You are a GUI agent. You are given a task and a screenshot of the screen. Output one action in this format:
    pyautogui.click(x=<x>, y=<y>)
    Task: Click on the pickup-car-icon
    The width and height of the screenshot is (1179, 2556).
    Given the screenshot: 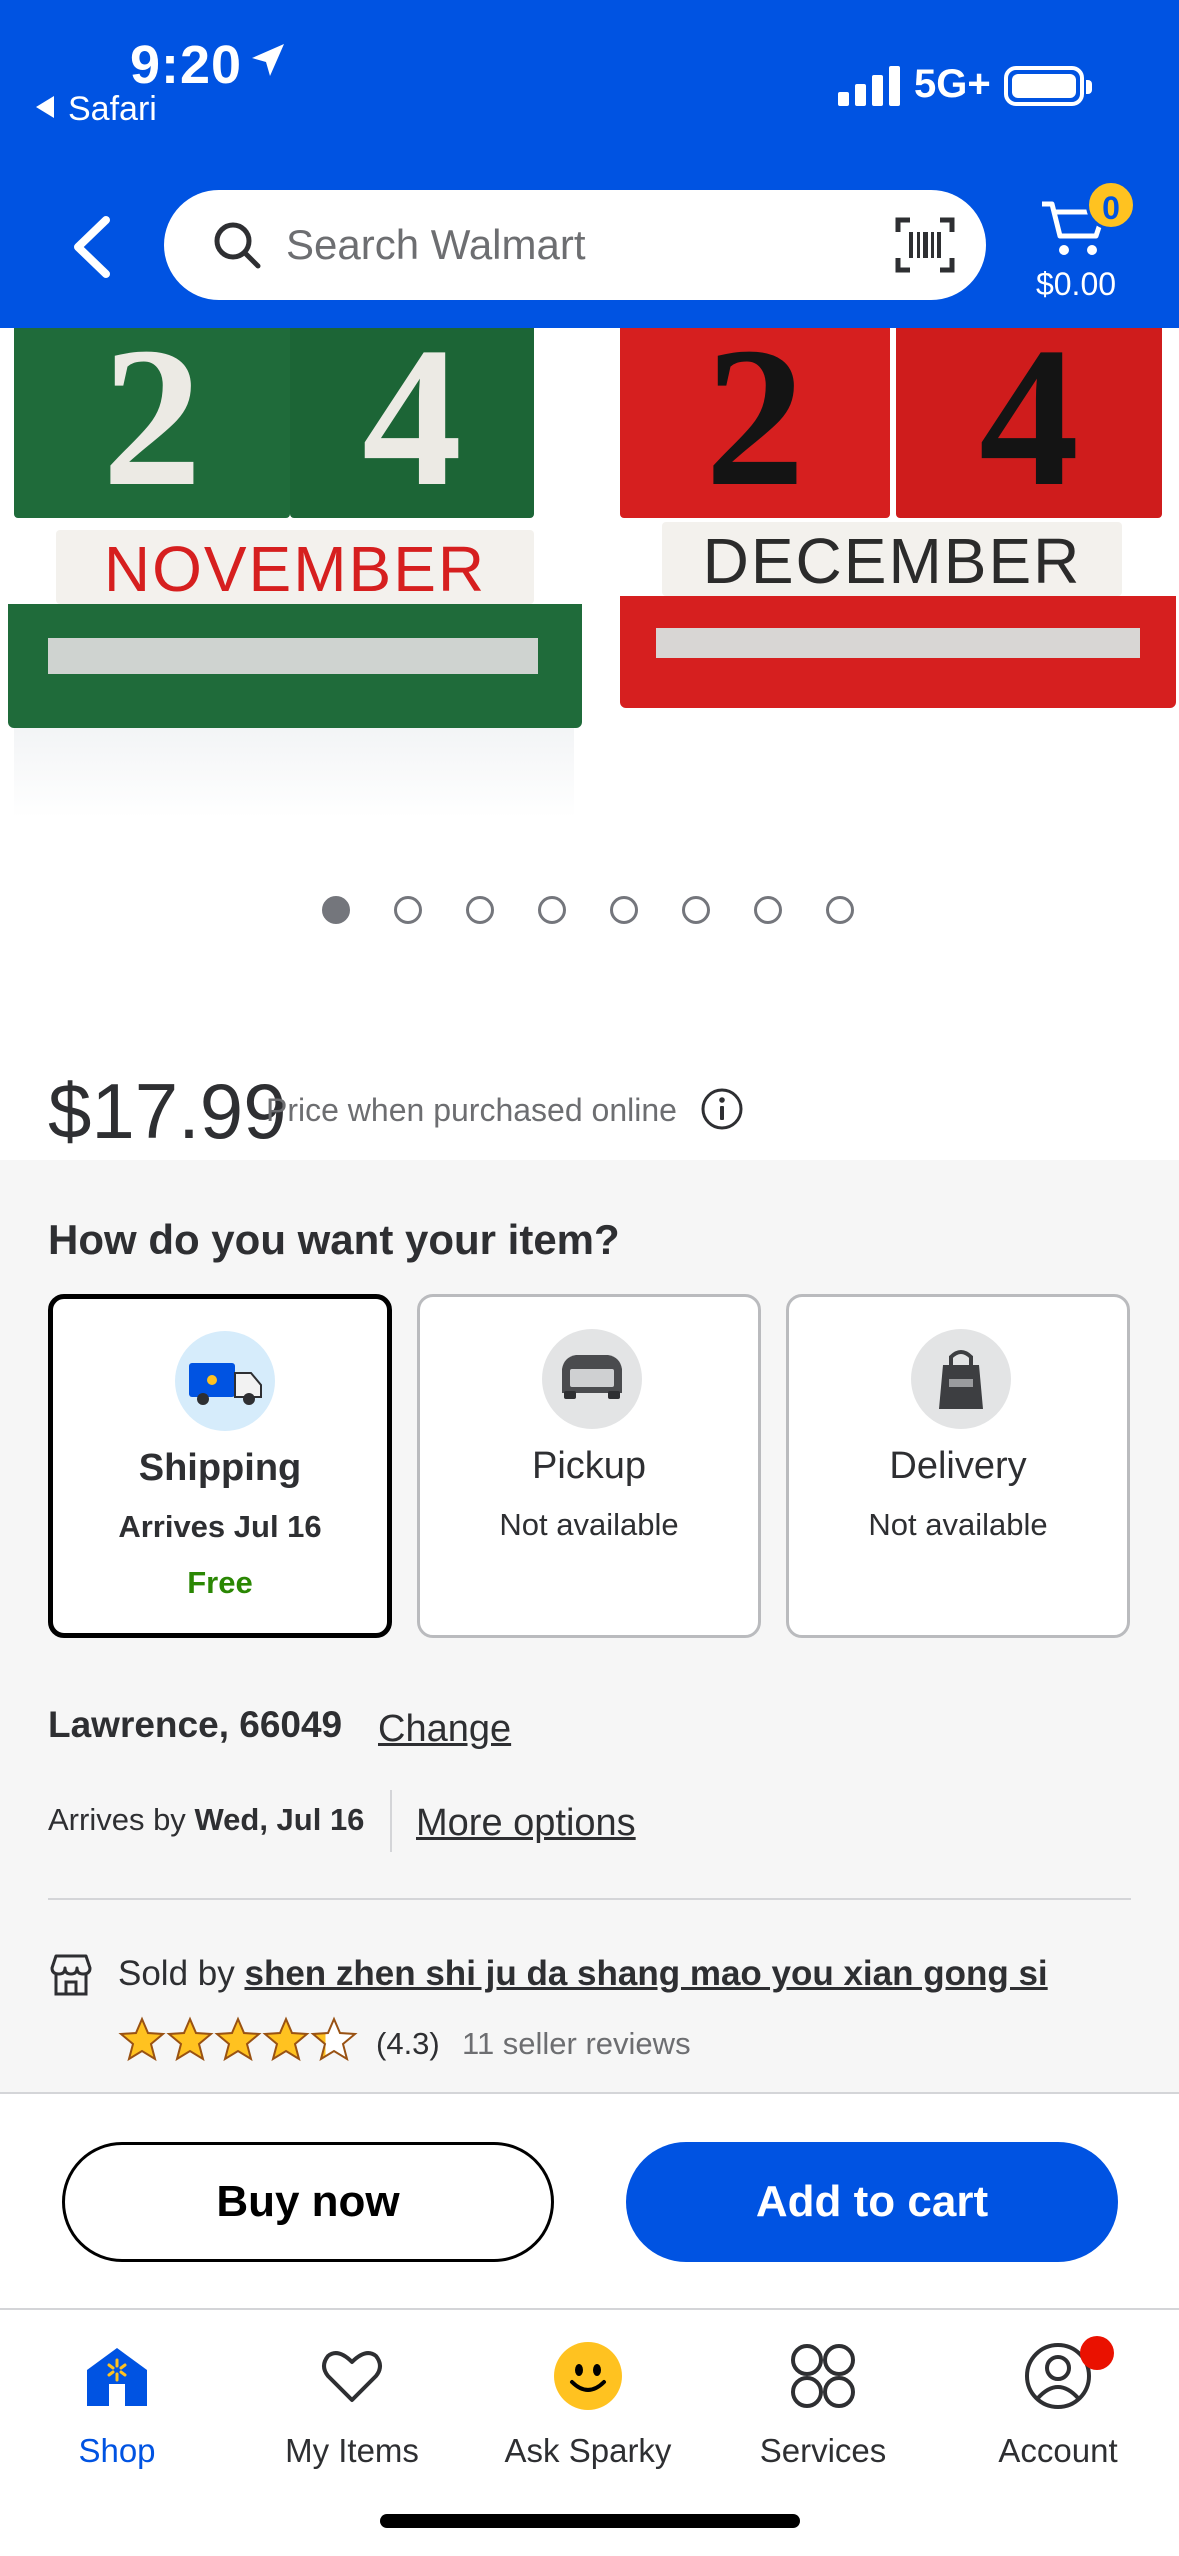 What is the action you would take?
    pyautogui.click(x=592, y=1379)
    